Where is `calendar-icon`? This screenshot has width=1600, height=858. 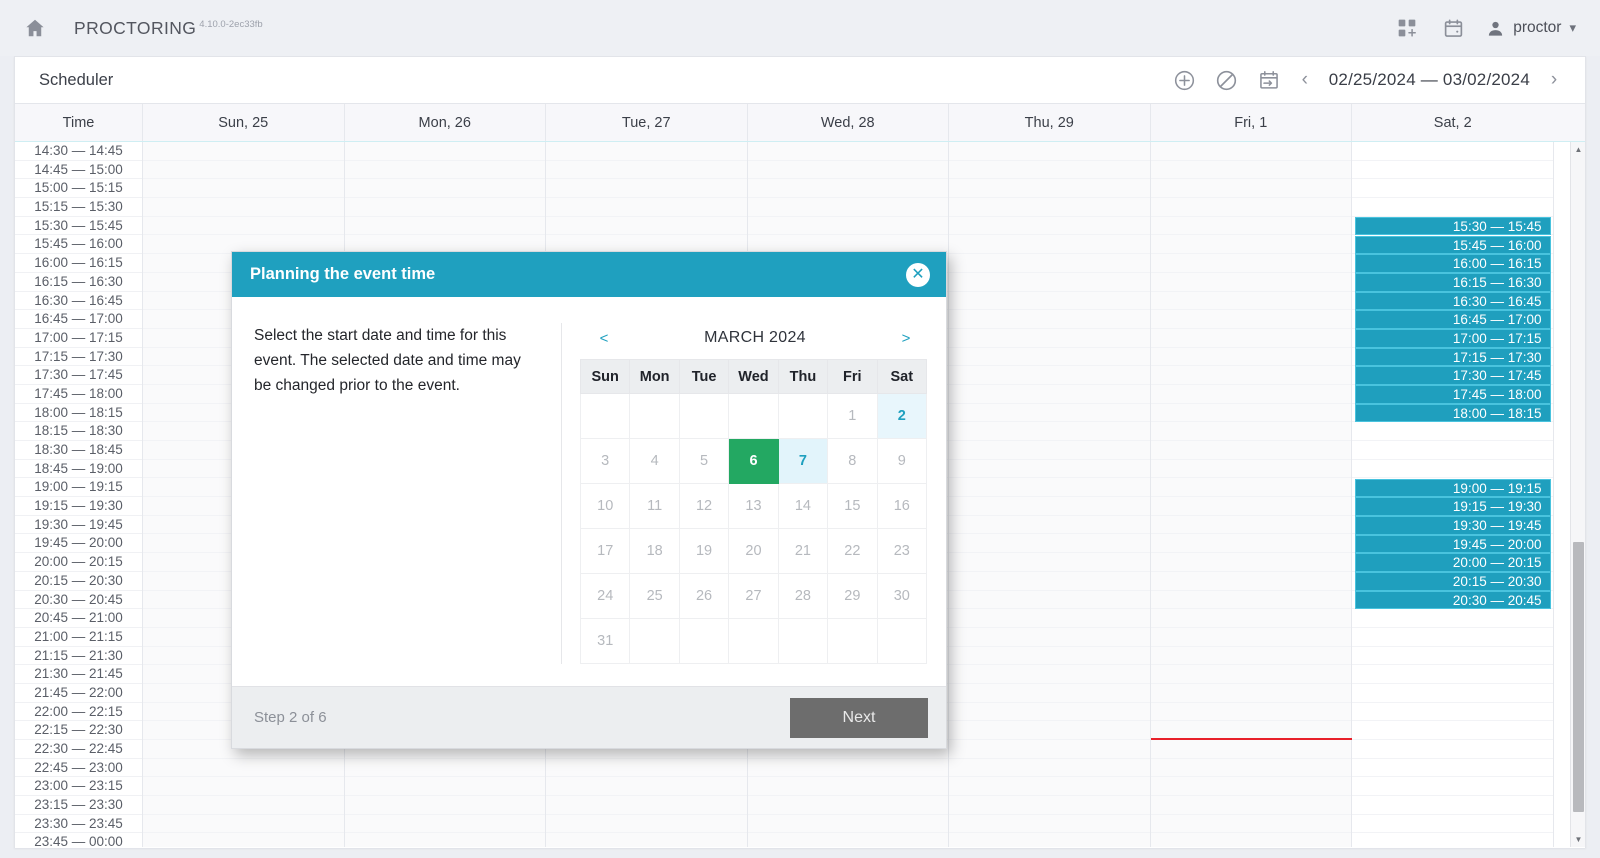 calendar-icon is located at coordinates (1453, 28).